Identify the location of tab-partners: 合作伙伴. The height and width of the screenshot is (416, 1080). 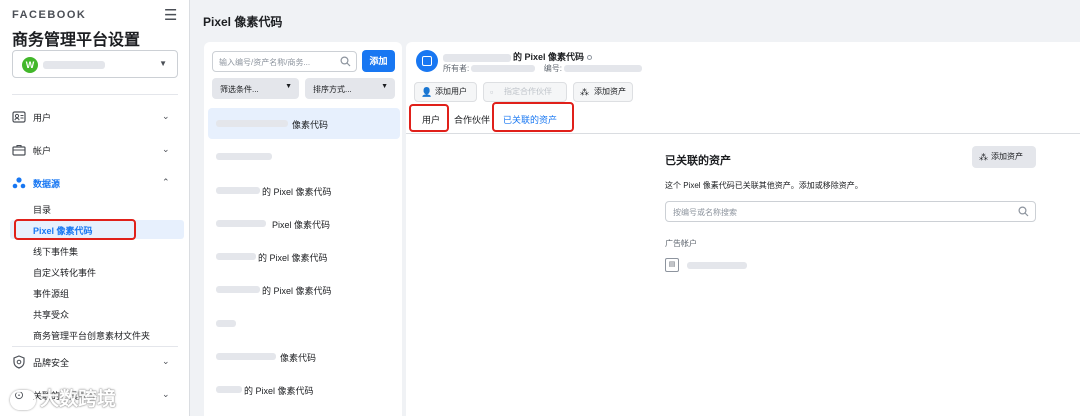
(472, 119).